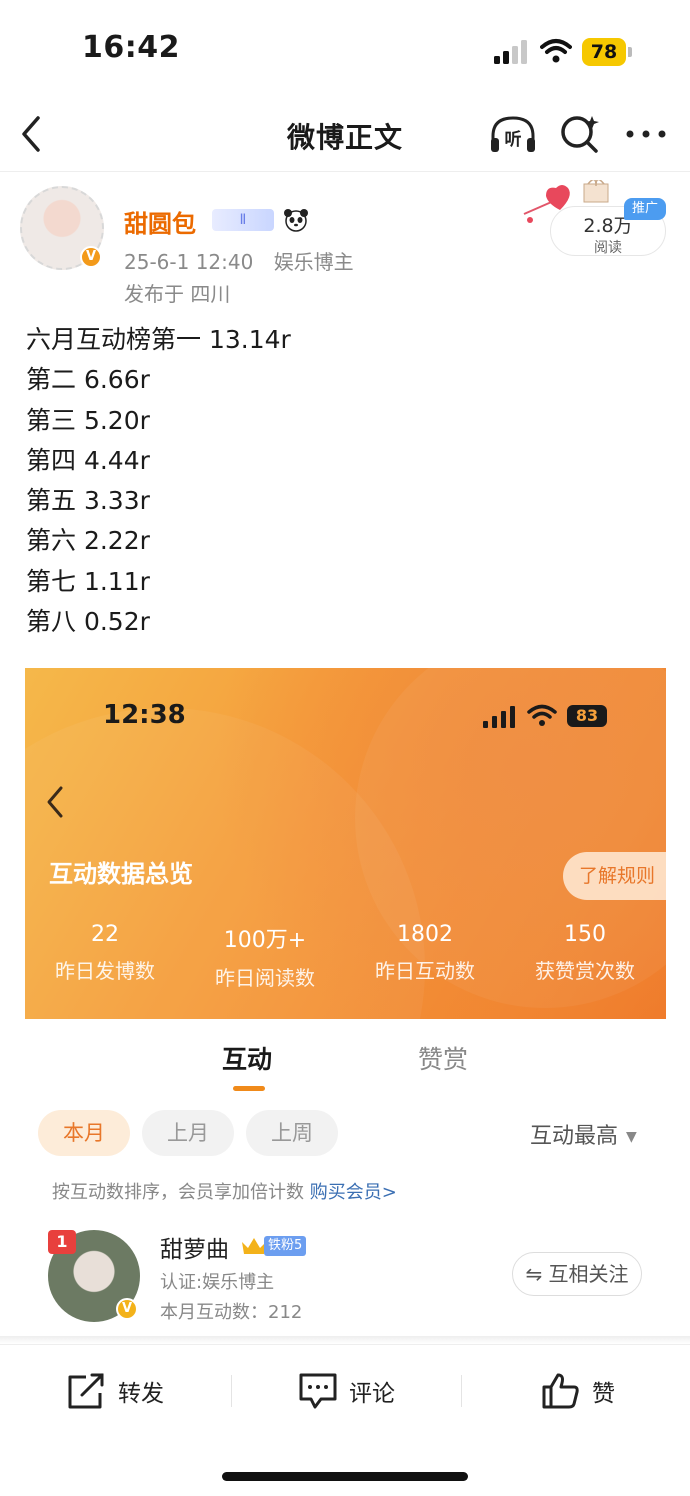  I want to click on post-line: 第五 3.33r, so click(88, 501).